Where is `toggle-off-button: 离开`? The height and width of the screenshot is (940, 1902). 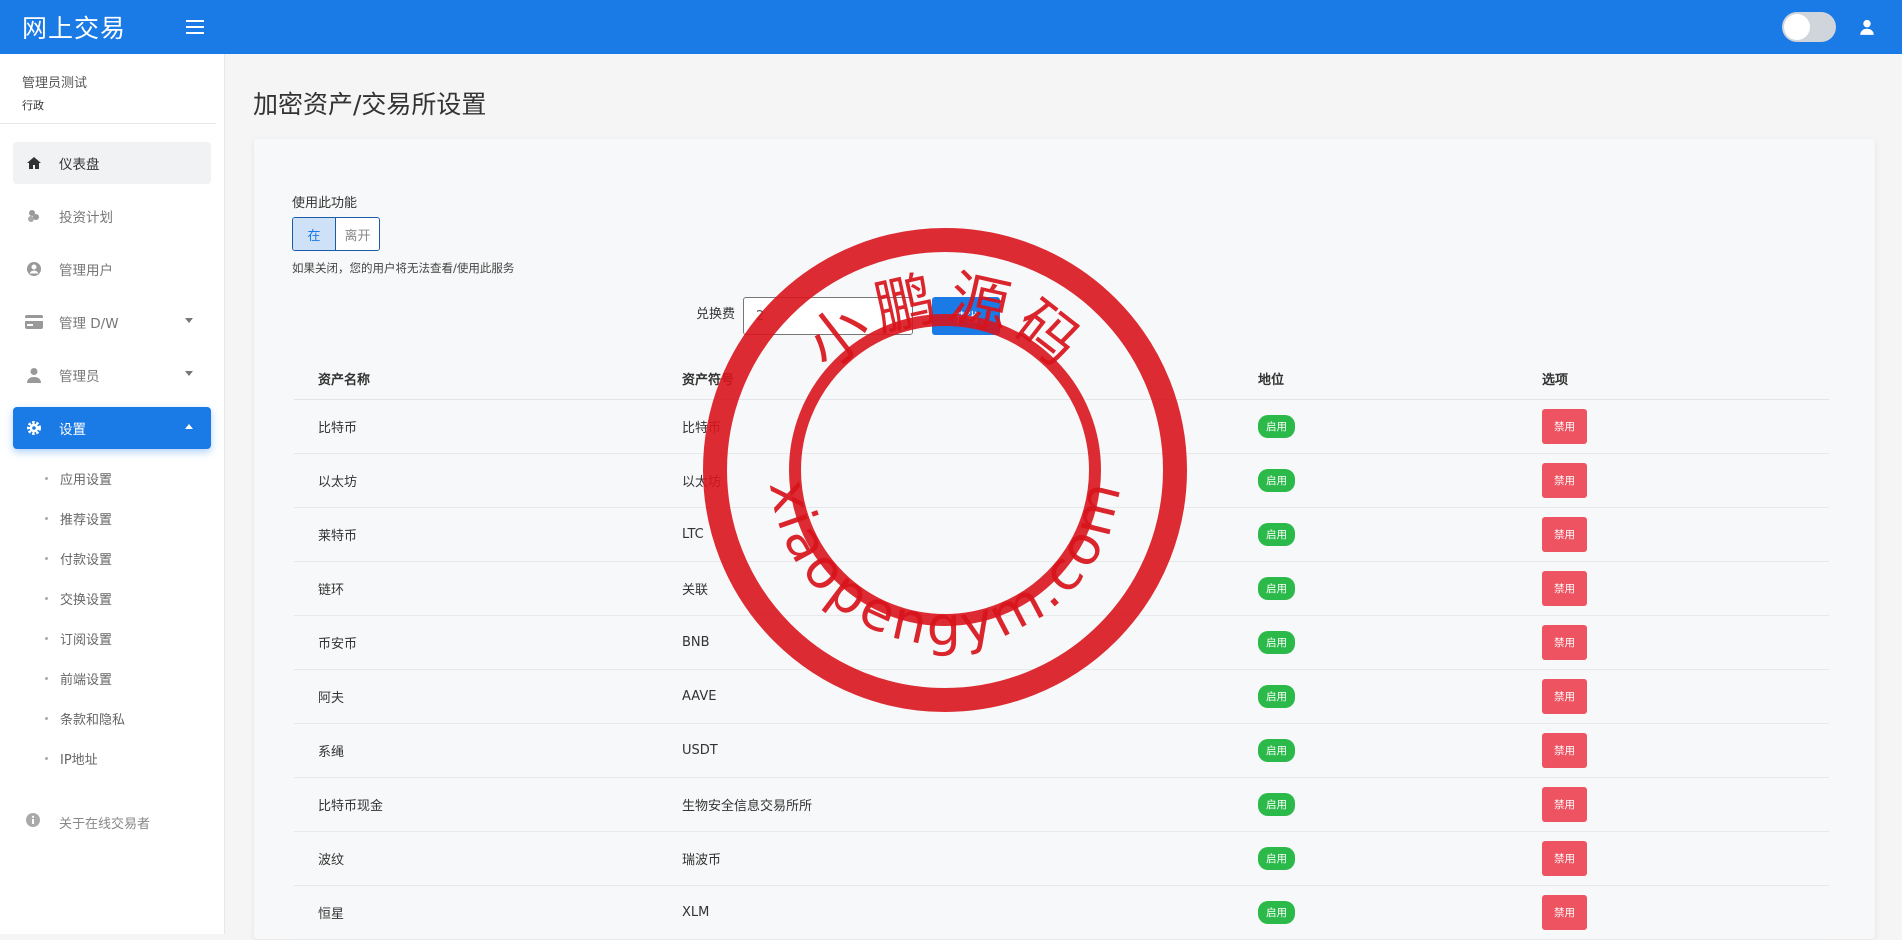 toggle-off-button: 离开 is located at coordinates (357, 234).